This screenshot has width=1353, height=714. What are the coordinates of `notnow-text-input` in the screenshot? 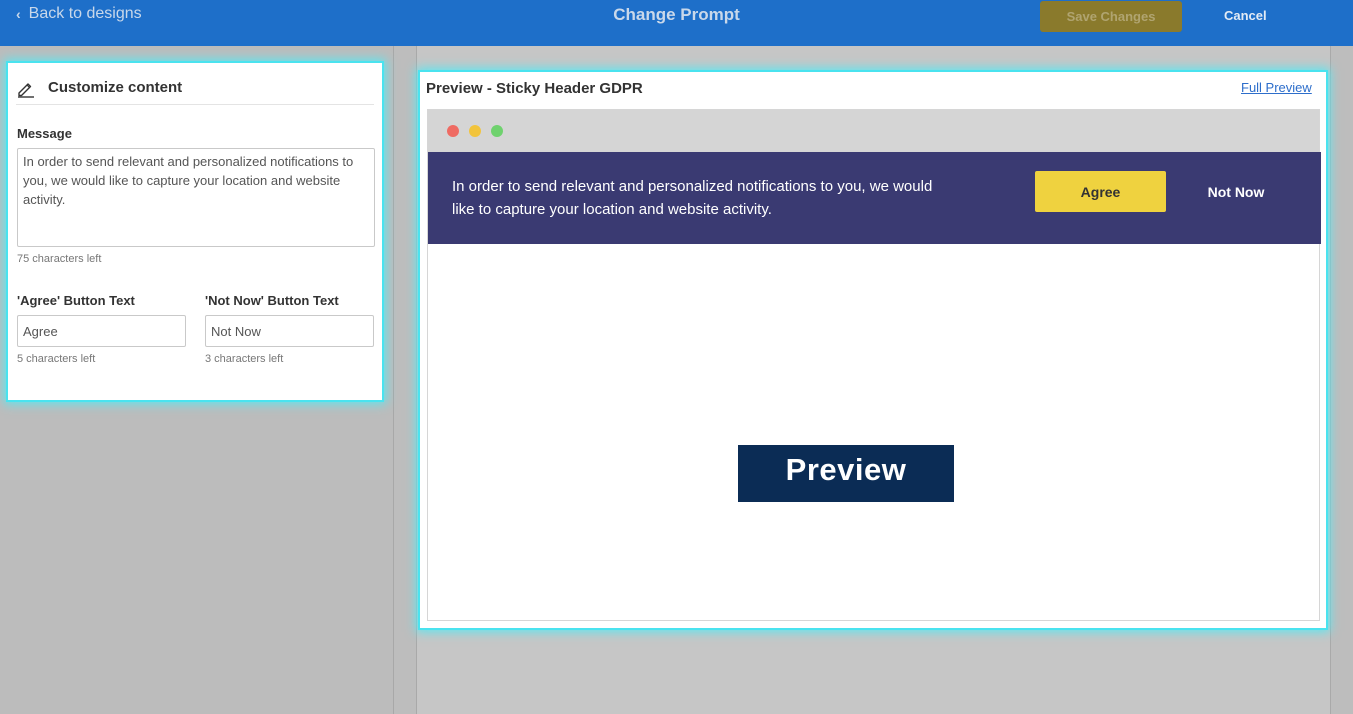 It's located at (289, 331).